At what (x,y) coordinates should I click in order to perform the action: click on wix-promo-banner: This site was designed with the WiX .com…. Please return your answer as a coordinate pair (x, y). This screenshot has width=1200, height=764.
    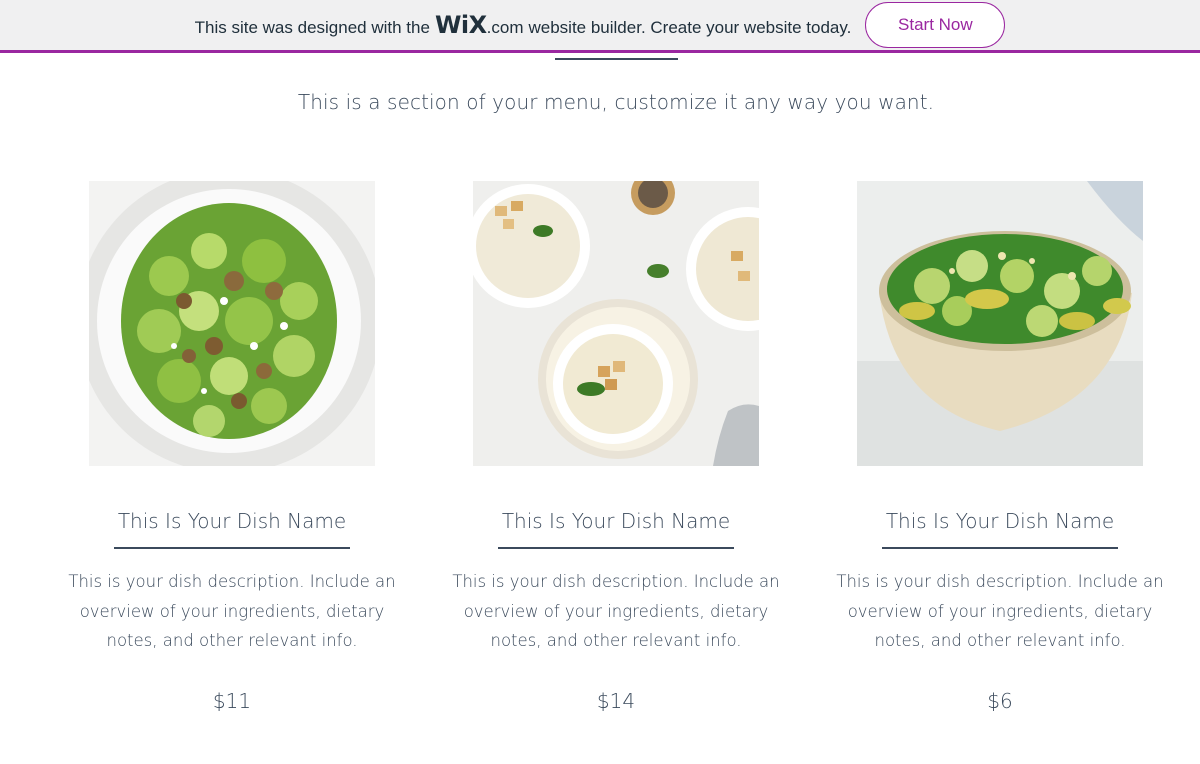
    Looking at the image, I should click on (600, 26).